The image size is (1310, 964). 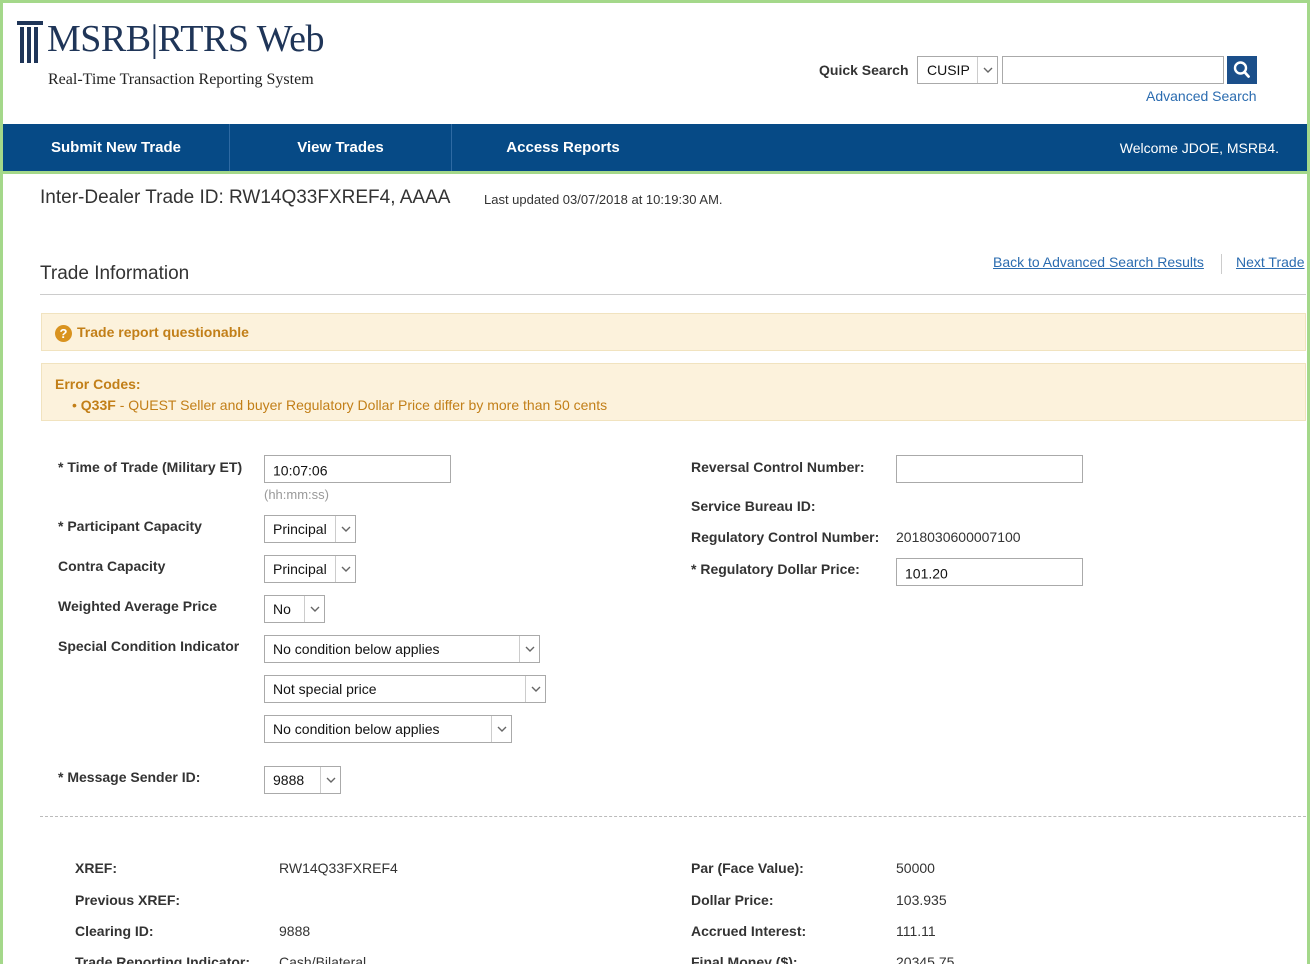 What do you see at coordinates (916, 931) in the screenshot?
I see `accrued-interest-value: 111.11` at bounding box center [916, 931].